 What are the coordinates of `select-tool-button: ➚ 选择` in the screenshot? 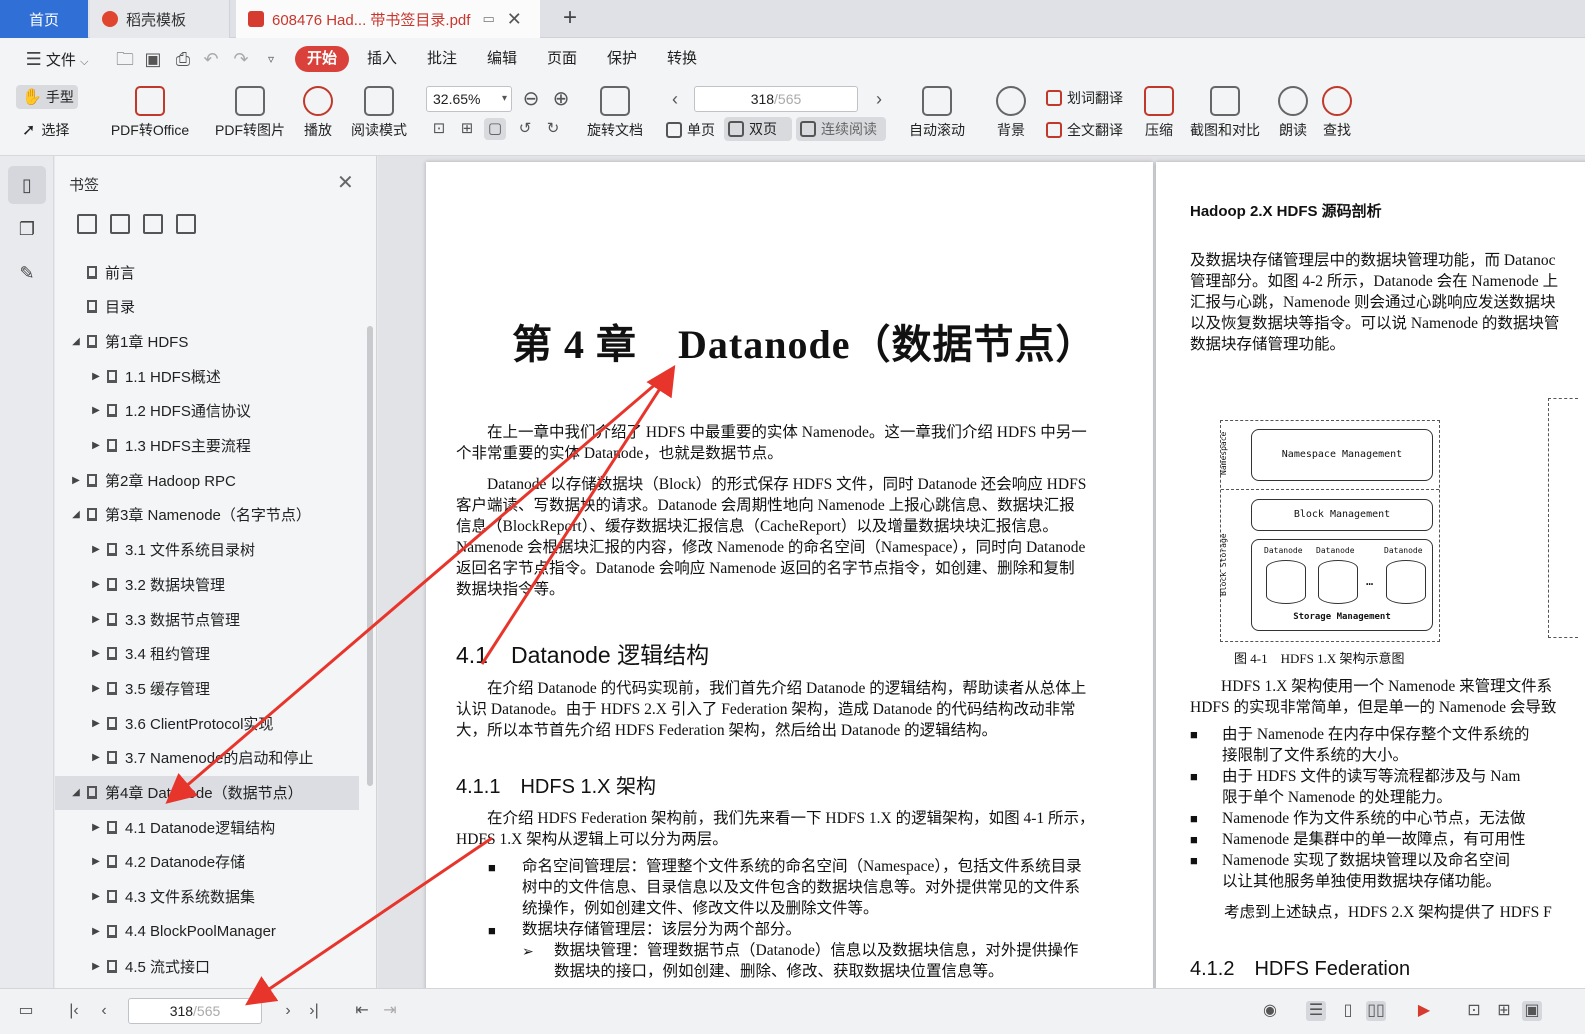 It's located at (45, 130).